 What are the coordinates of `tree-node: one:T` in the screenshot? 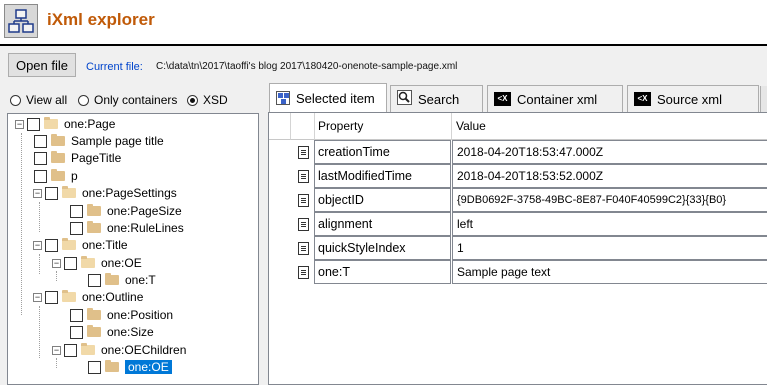 It's located at (122, 280).